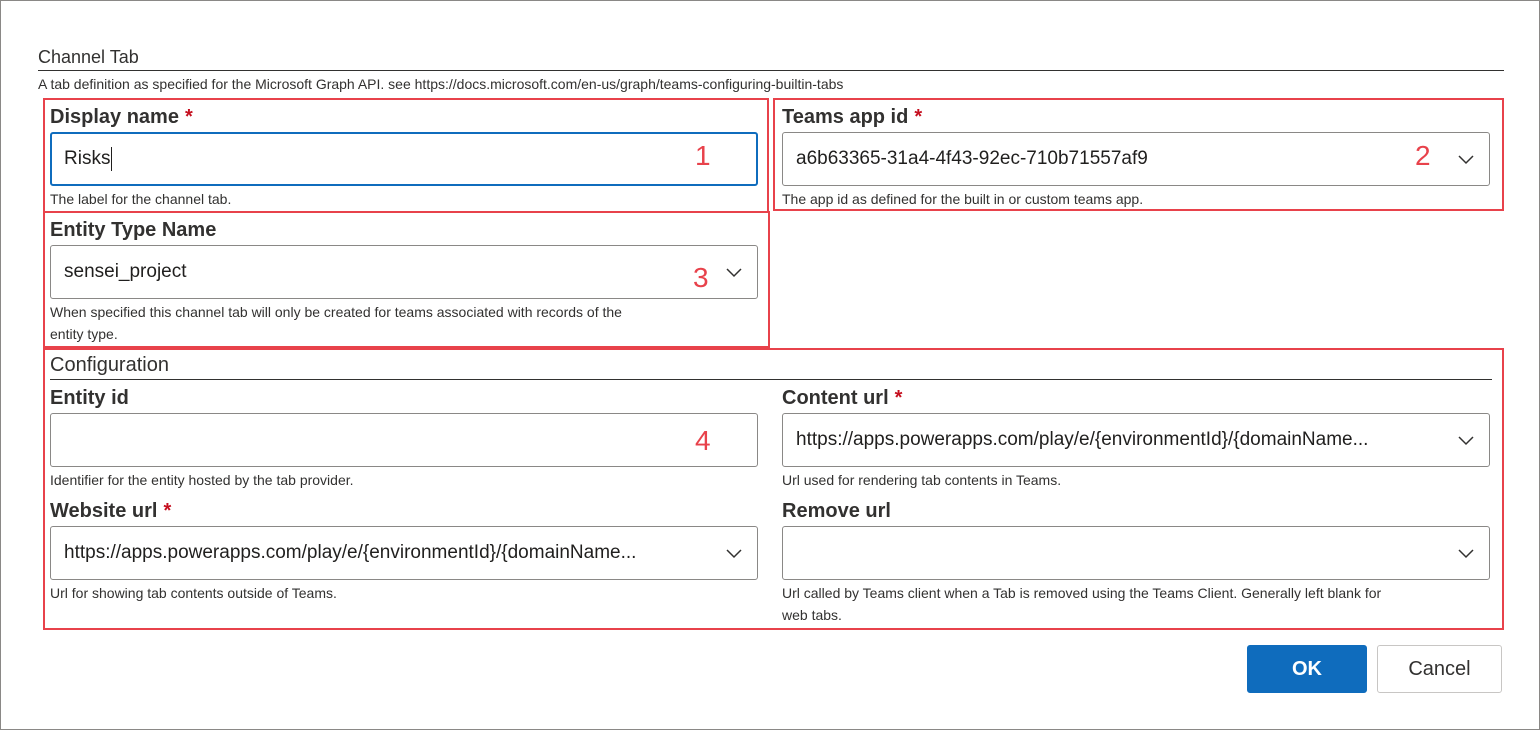  Describe the element at coordinates (771, 70) in the screenshot. I see `header-divider` at that location.